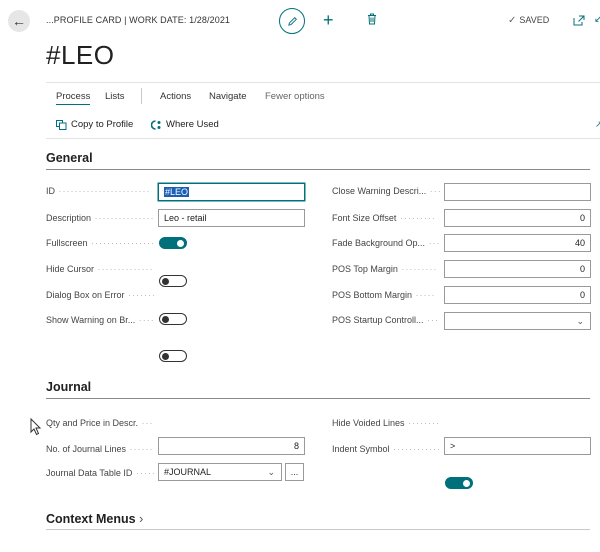 Image resolution: width=600 pixels, height=552 pixels. Describe the element at coordinates (192, 124) in the screenshot. I see `where-used-label: Where Used` at that location.